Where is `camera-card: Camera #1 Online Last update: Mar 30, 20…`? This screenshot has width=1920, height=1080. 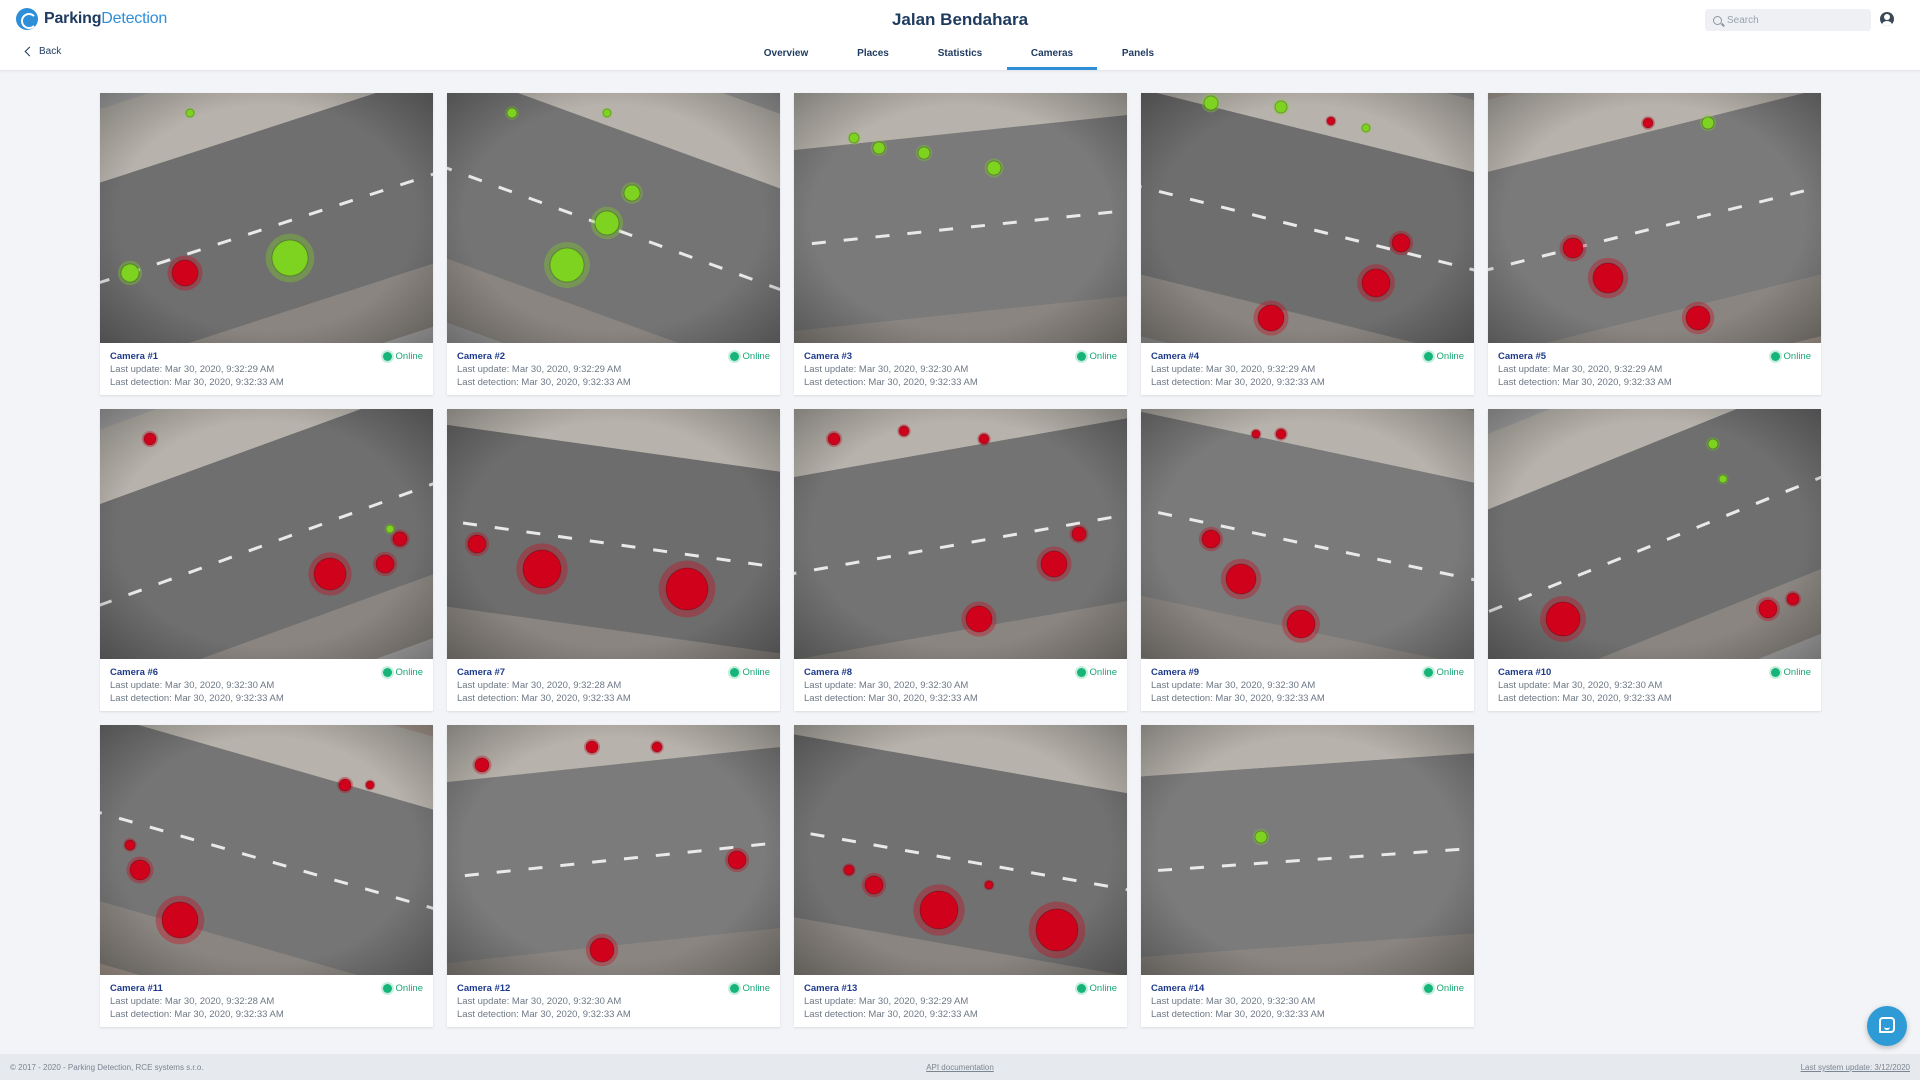 camera-card: Camera #1 Online Last update: Mar 30, 20… is located at coordinates (266, 244).